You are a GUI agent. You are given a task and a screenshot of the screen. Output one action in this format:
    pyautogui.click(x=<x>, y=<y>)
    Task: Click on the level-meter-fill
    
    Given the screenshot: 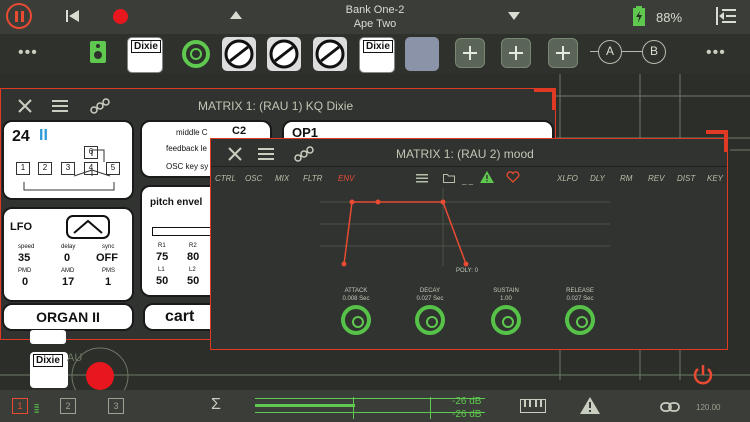 What is the action you would take?
    pyautogui.click(x=305, y=405)
    